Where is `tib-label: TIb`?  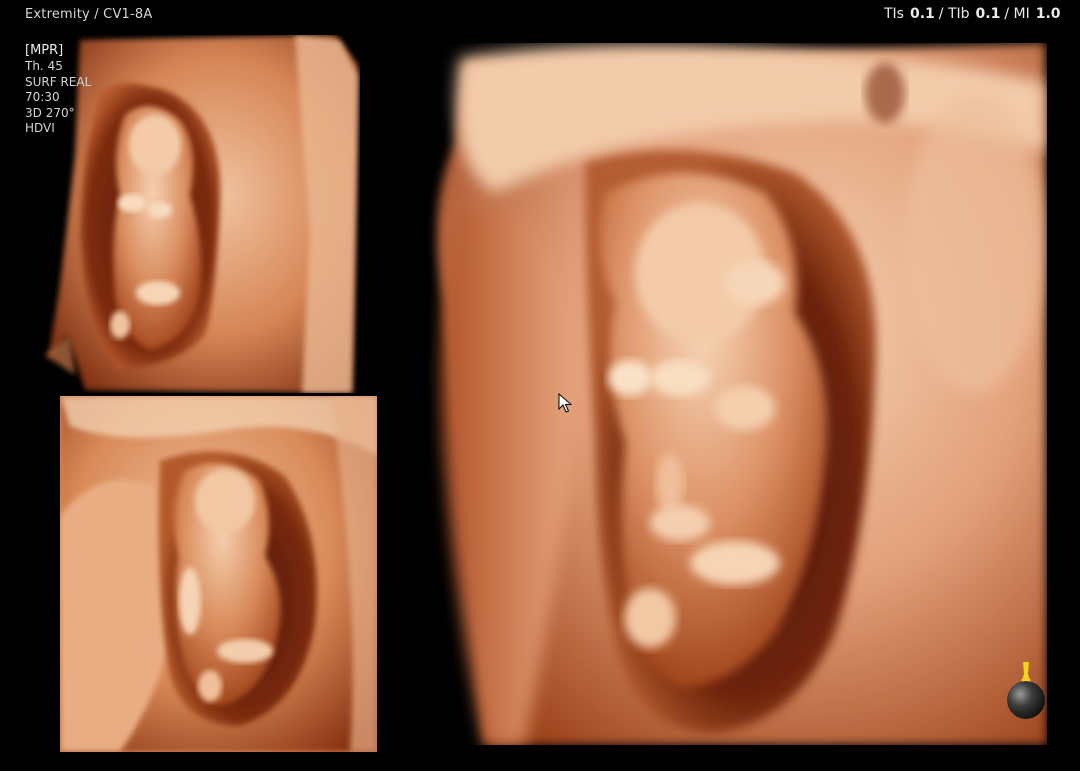 tib-label: TIb is located at coordinates (958, 14).